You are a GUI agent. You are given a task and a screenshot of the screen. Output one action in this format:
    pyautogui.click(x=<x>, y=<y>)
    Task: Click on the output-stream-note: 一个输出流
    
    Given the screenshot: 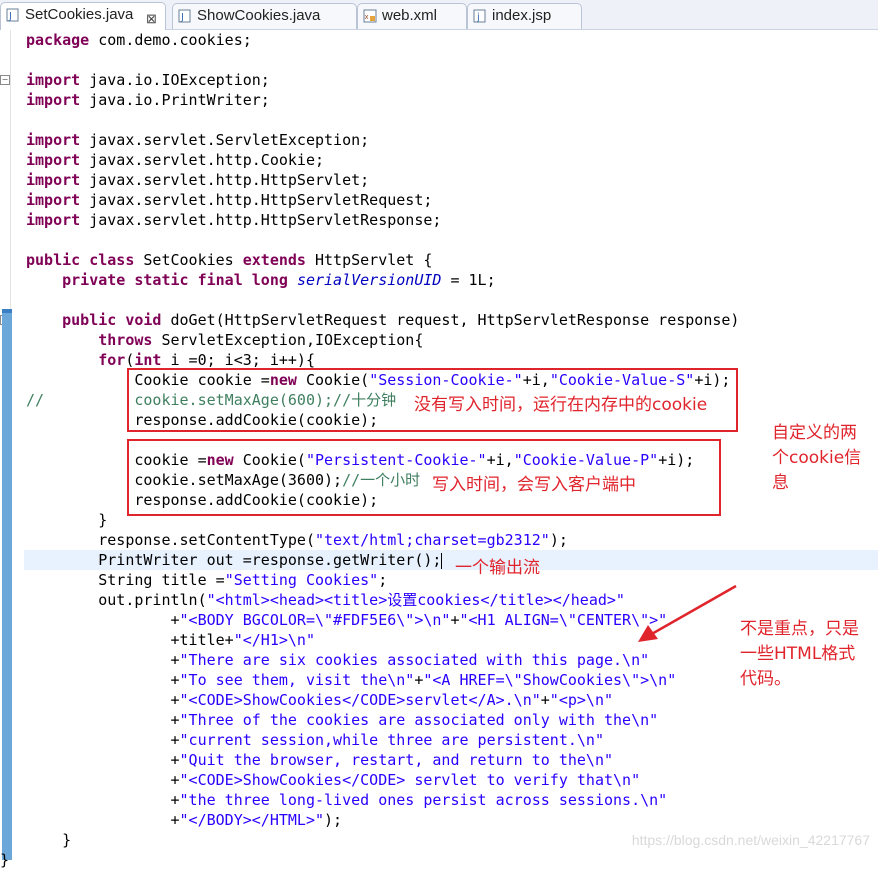 What is the action you would take?
    pyautogui.click(x=497, y=568)
    